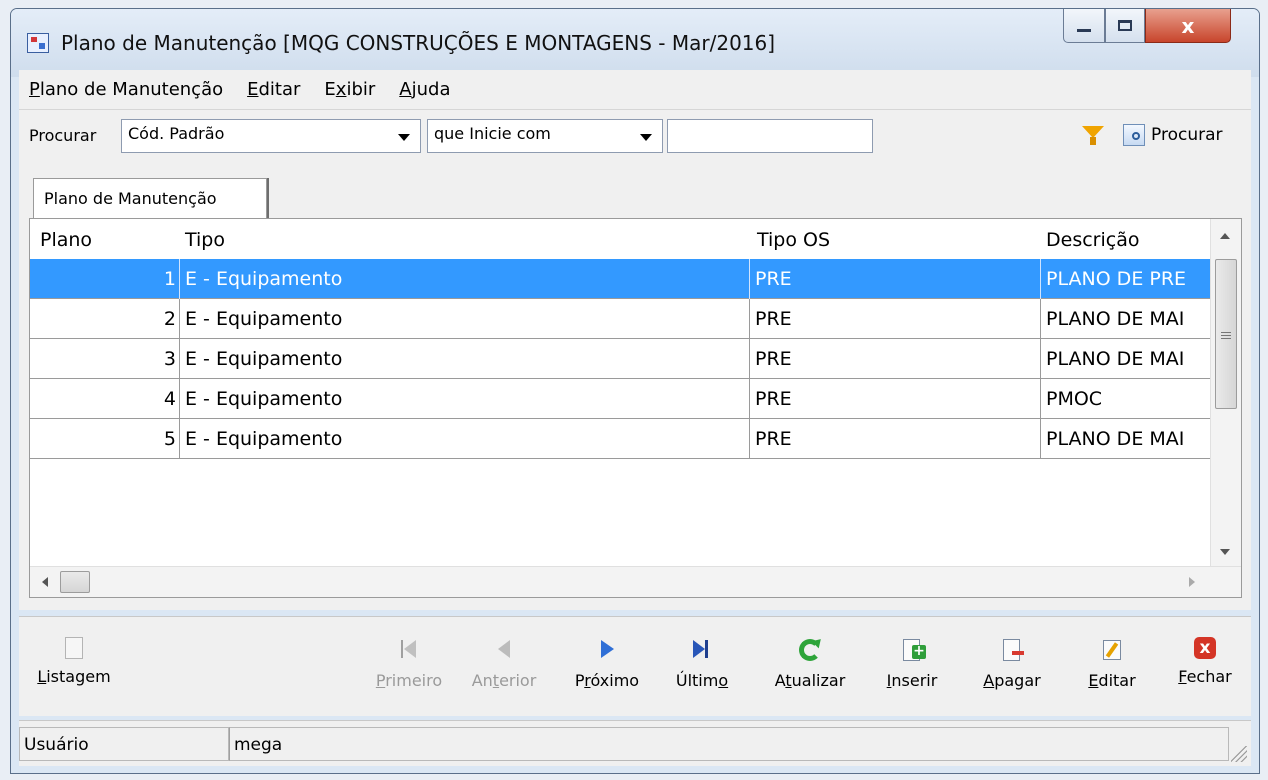 The width and height of the screenshot is (1268, 780). I want to click on maximize-icon, so click(1125, 25).